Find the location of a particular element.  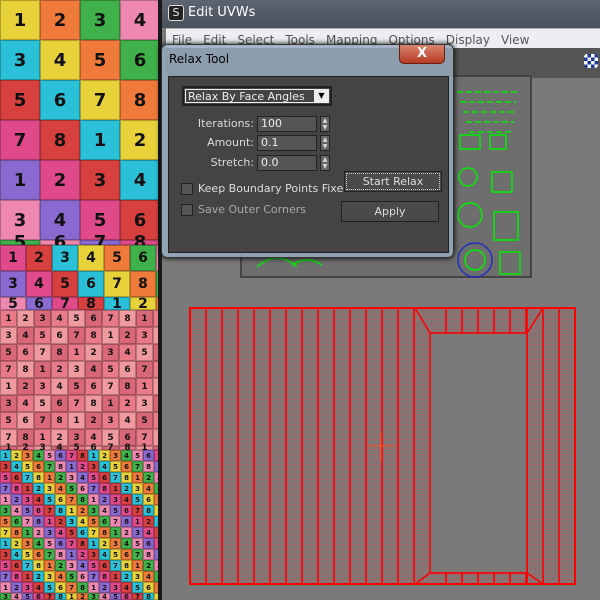

keep-boundary-label: Keep Boundary Points Fixed is located at coordinates (274, 188).